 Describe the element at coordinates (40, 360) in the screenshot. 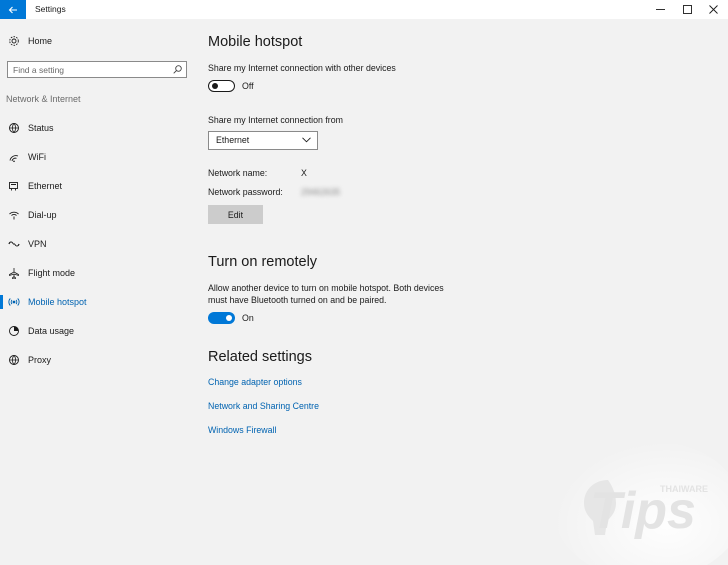

I see `sidebar-item-label: Proxy` at that location.